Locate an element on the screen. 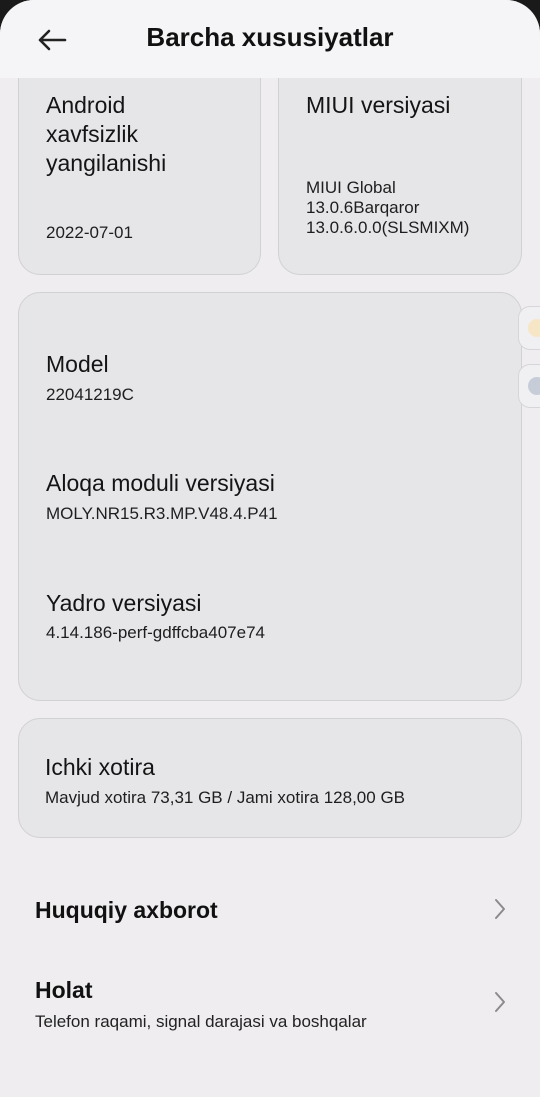 This screenshot has height=1097, width=540. security-patch-label: Android xavfsizlik yangilanishi is located at coordinates (106, 134).